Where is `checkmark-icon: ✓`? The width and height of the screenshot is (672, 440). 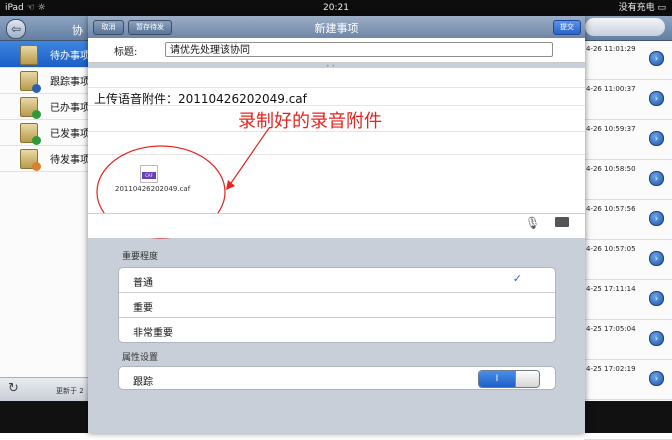 checkmark-icon: ✓ is located at coordinates (517, 278).